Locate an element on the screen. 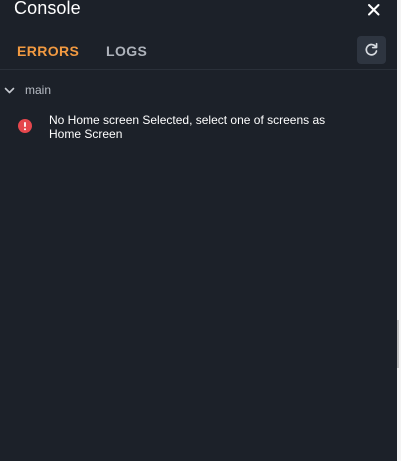  refresh-button is located at coordinates (371, 50).